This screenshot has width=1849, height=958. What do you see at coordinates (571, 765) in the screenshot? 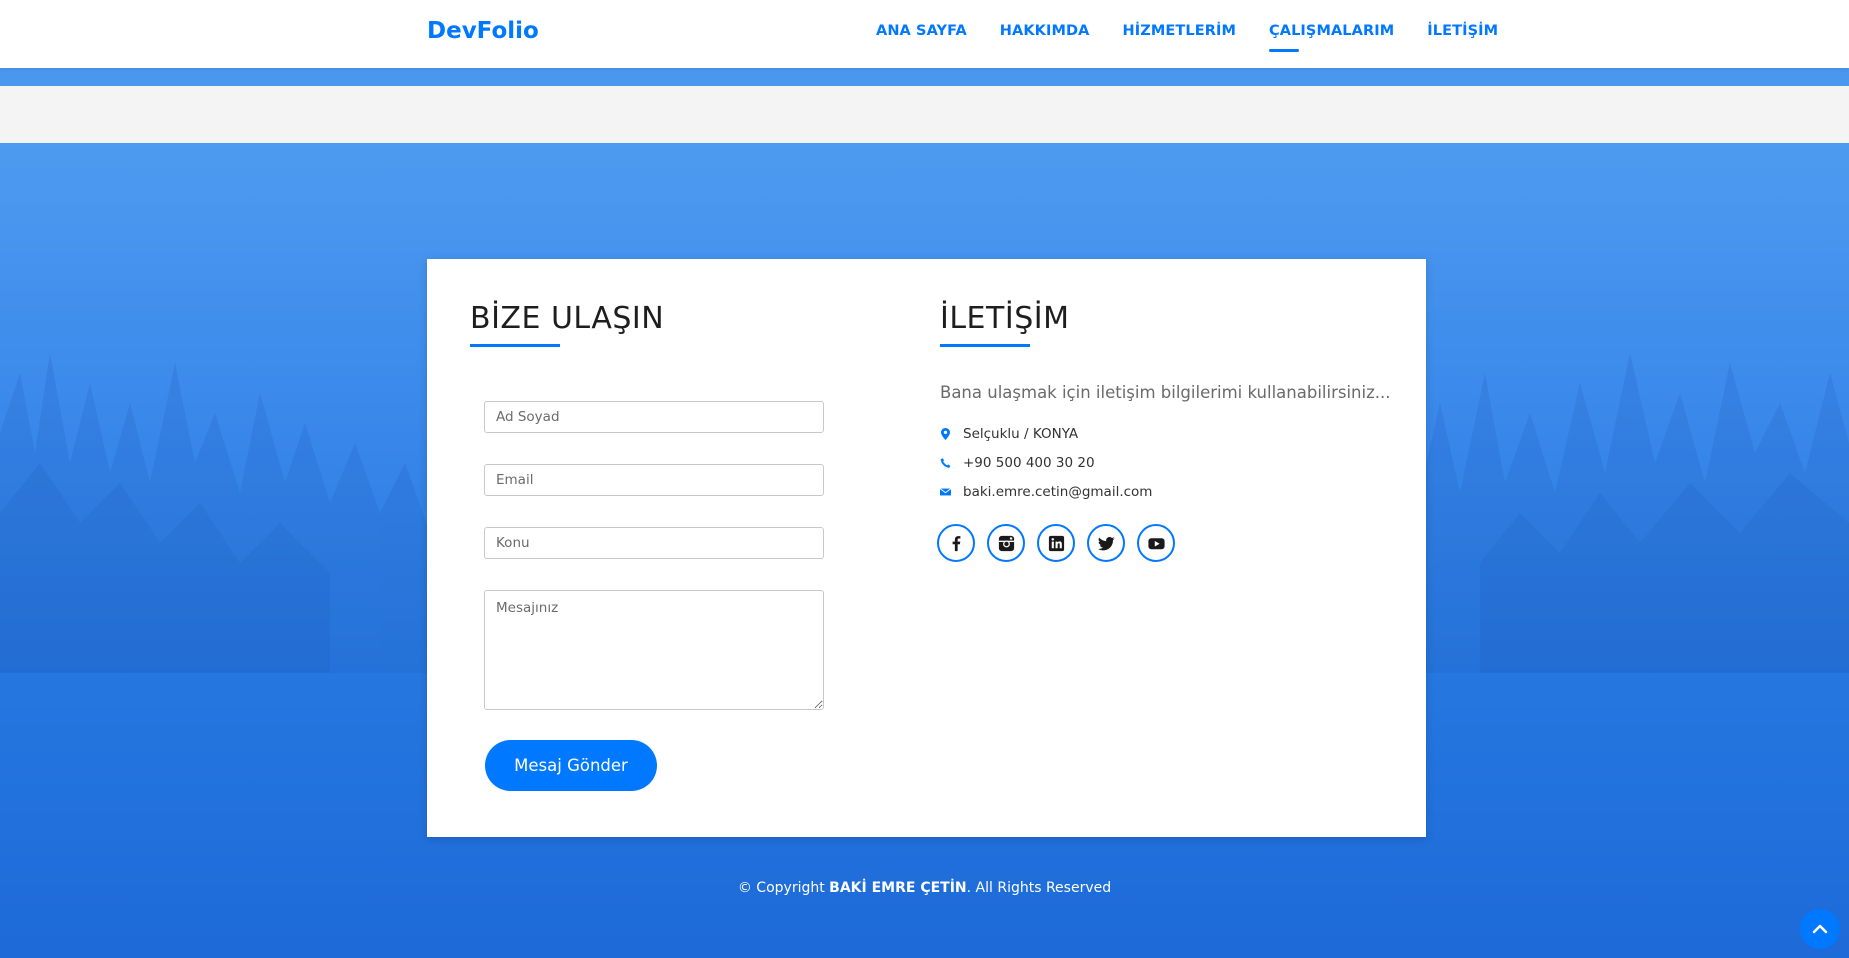
I see `send-message-button: Mesaj Gönder` at bounding box center [571, 765].